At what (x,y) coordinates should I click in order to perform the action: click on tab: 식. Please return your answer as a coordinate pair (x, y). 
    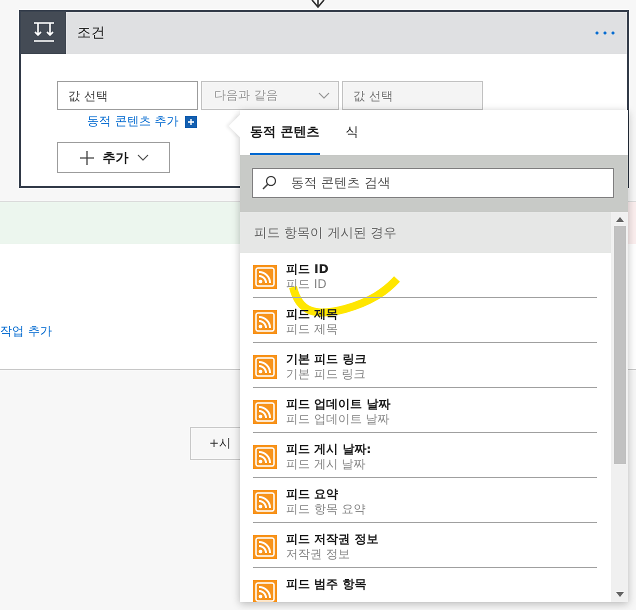
    Looking at the image, I should click on (352, 132).